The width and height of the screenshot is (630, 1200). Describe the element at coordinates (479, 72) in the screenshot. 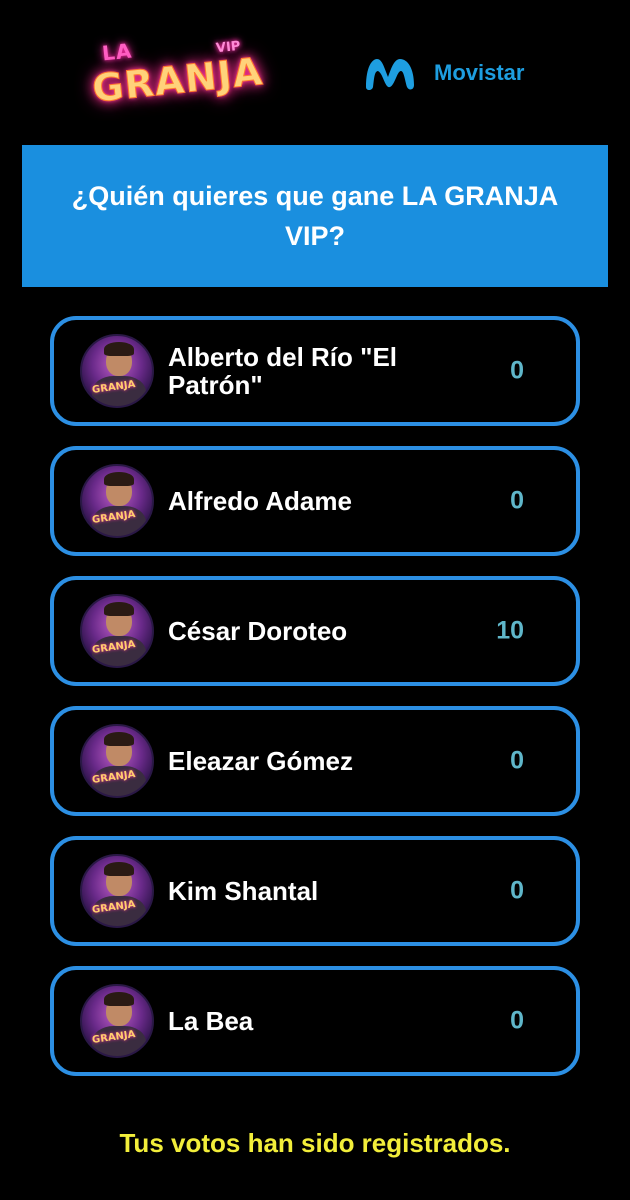

I see `movistar-wordmark: Movistar` at that location.